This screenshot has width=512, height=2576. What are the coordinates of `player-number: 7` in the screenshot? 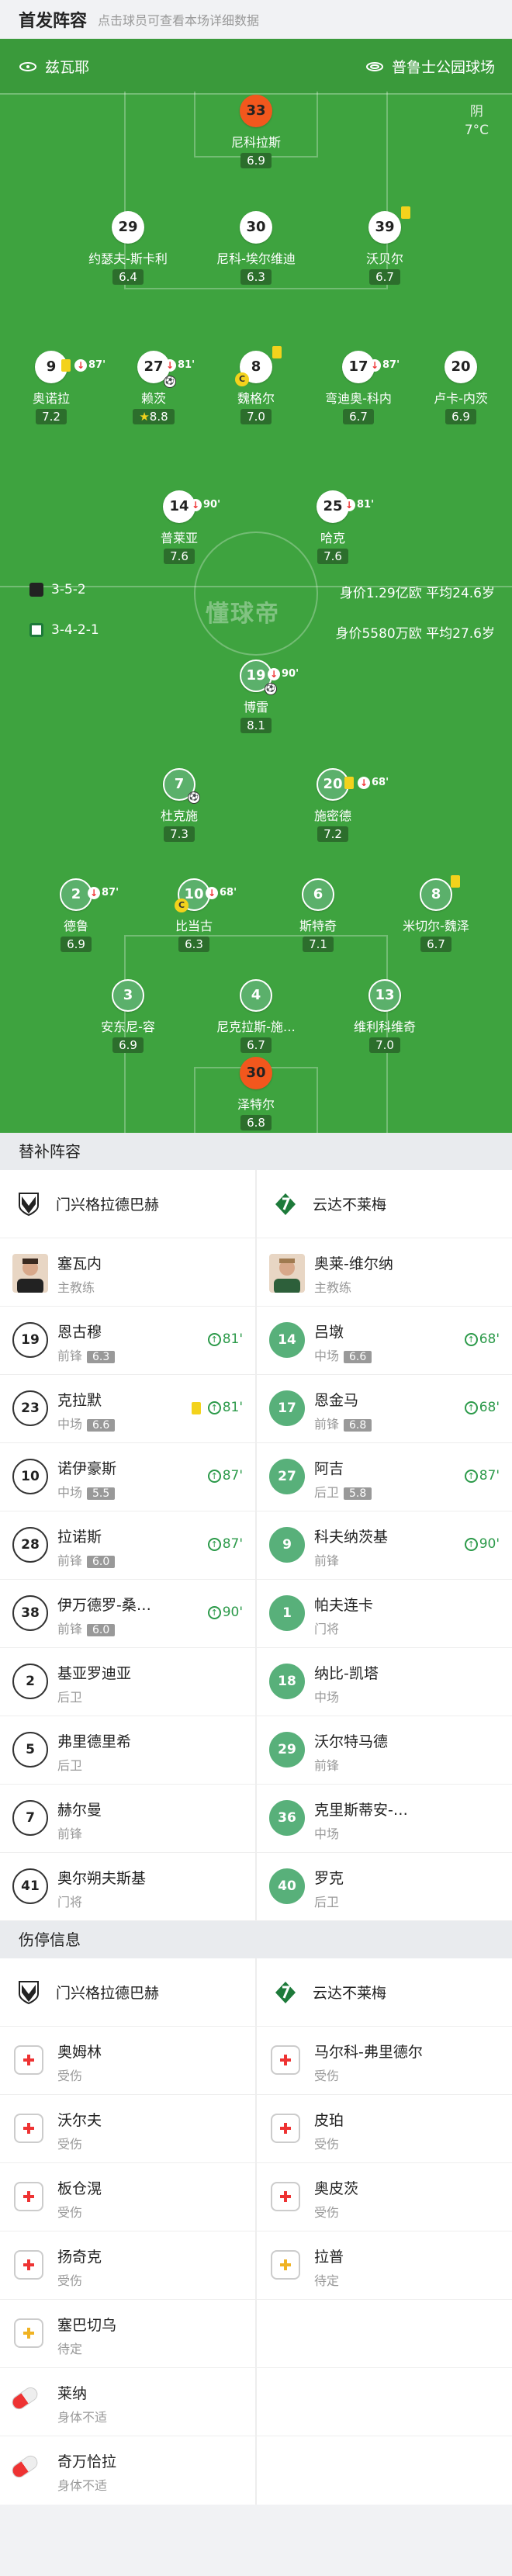 It's located at (30, 1818).